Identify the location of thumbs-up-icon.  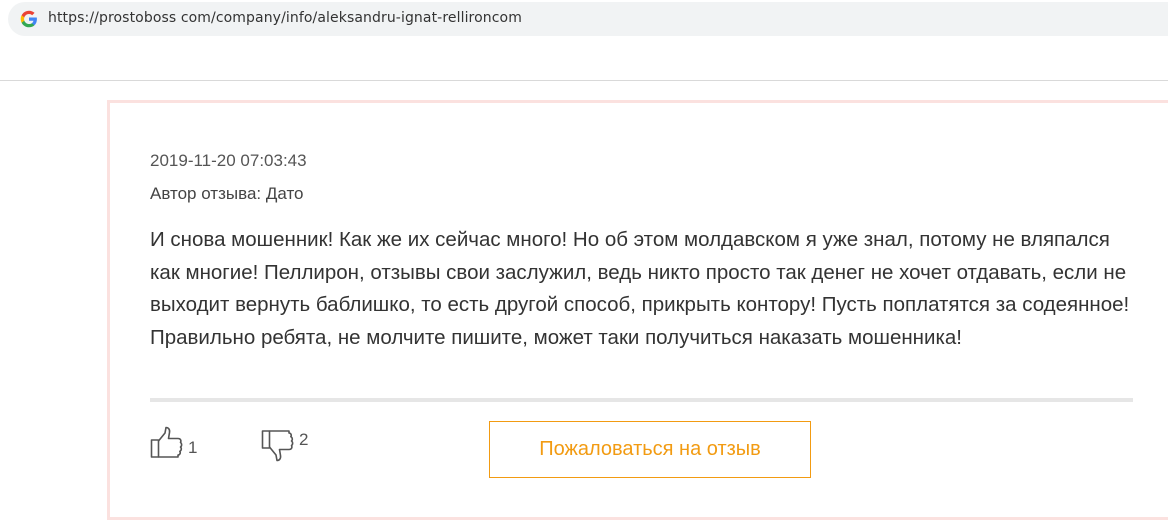
(166, 442).